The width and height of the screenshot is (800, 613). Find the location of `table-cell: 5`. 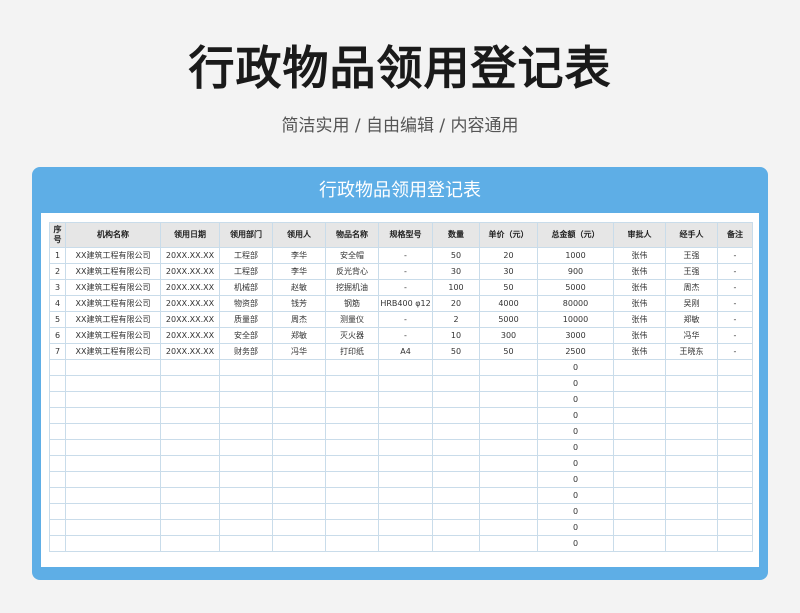

table-cell: 5 is located at coordinates (57, 319).